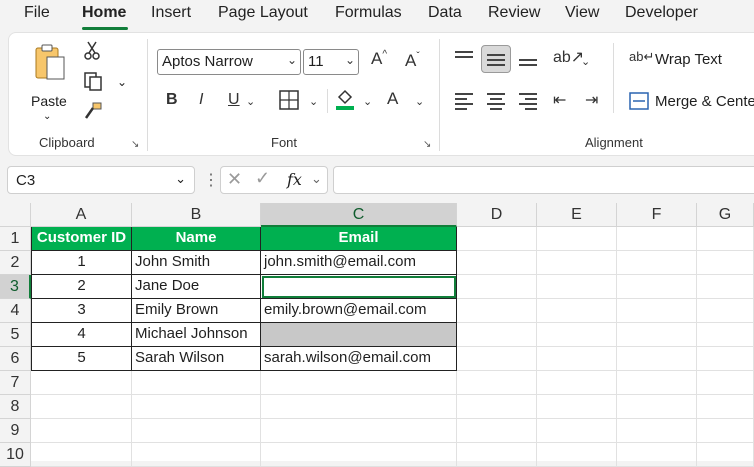 The image size is (754, 467). I want to click on column-header-g: G, so click(725, 215).